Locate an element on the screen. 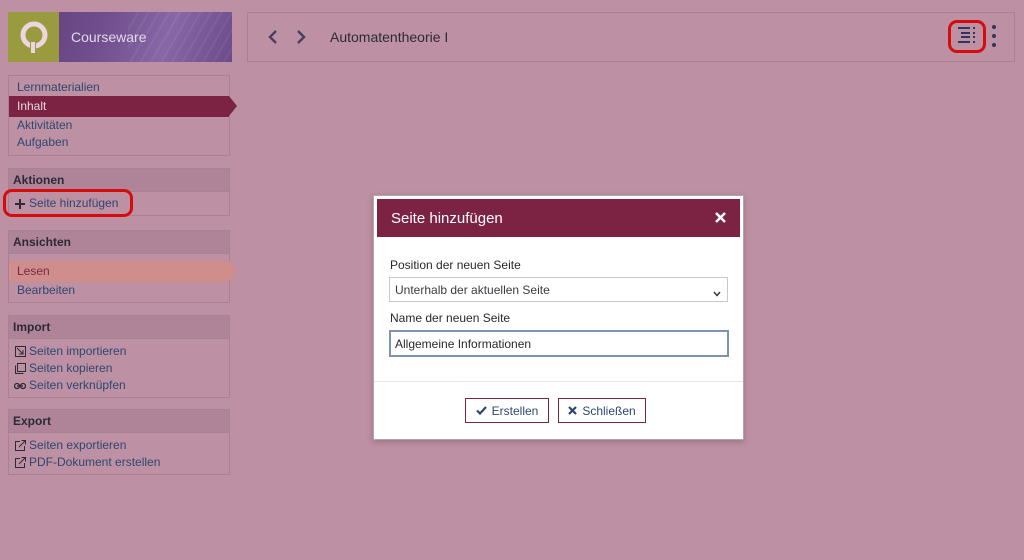 The image size is (1024, 560). copy-pages-label: Seiten kopieren is located at coordinates (71, 368).